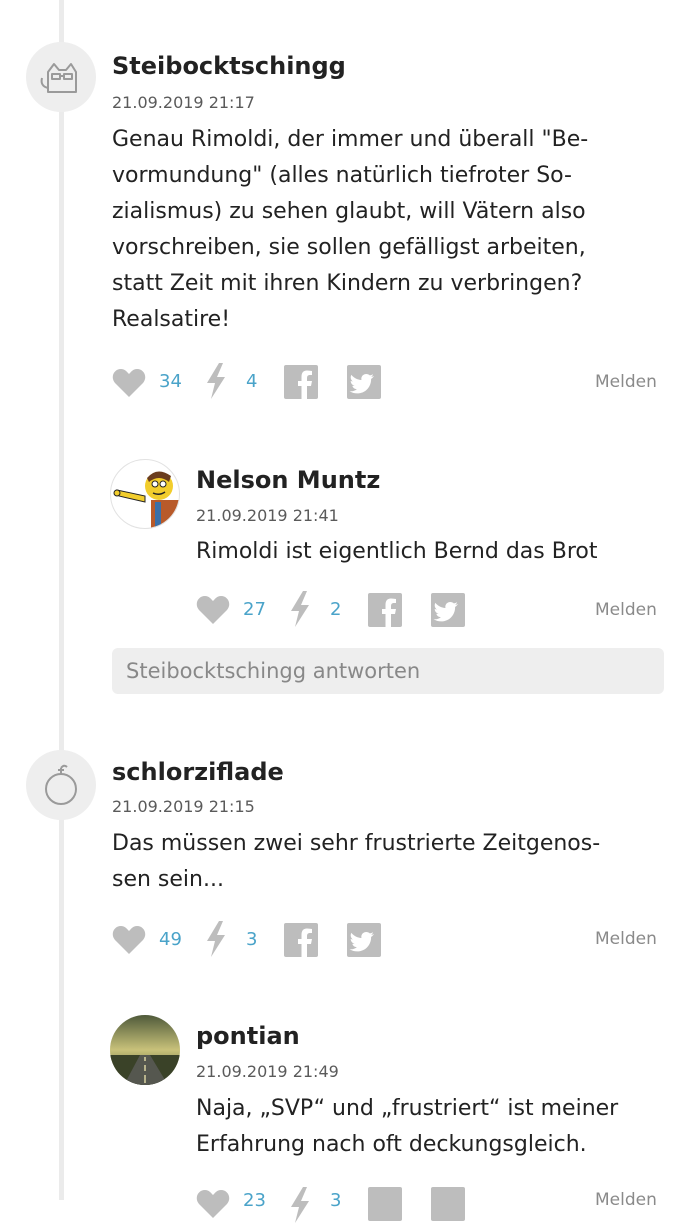 Image resolution: width=694 pixels, height=1224 pixels. I want to click on bomb-avatar-icon, so click(61, 784).